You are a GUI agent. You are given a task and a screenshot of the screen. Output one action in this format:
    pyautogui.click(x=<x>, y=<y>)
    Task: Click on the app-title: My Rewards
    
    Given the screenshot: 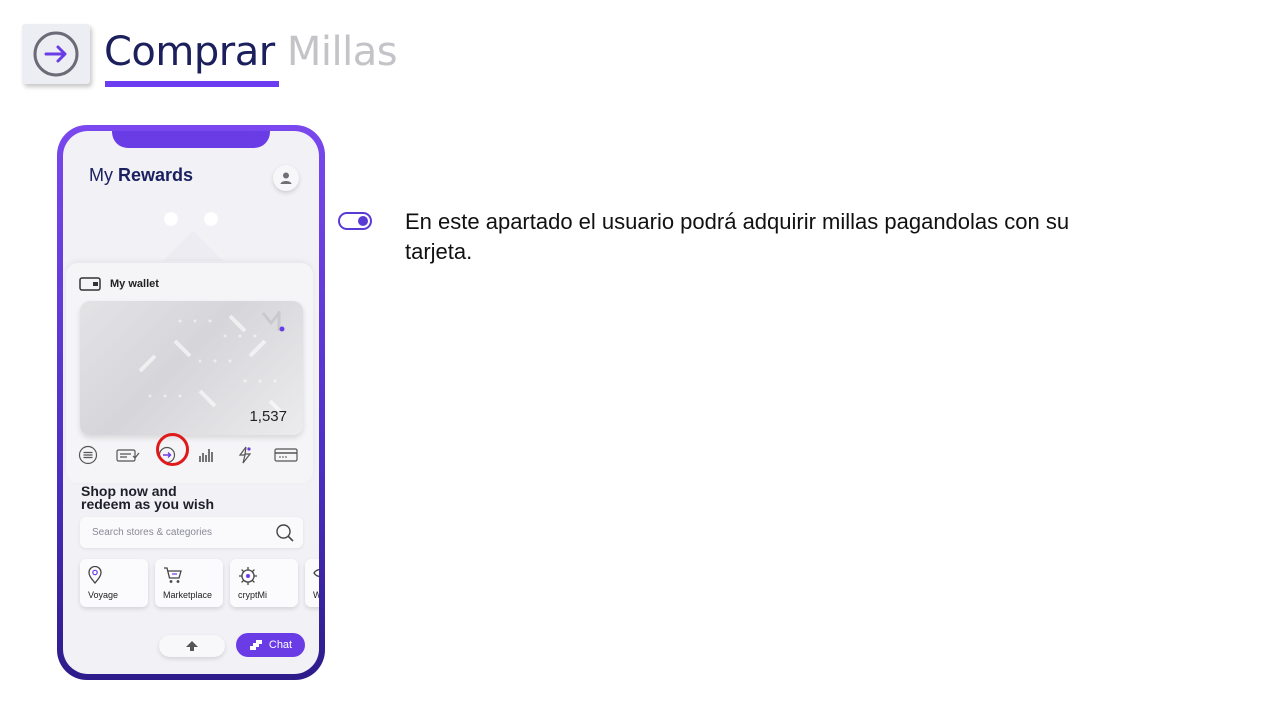 What is the action you would take?
    pyautogui.click(x=141, y=175)
    